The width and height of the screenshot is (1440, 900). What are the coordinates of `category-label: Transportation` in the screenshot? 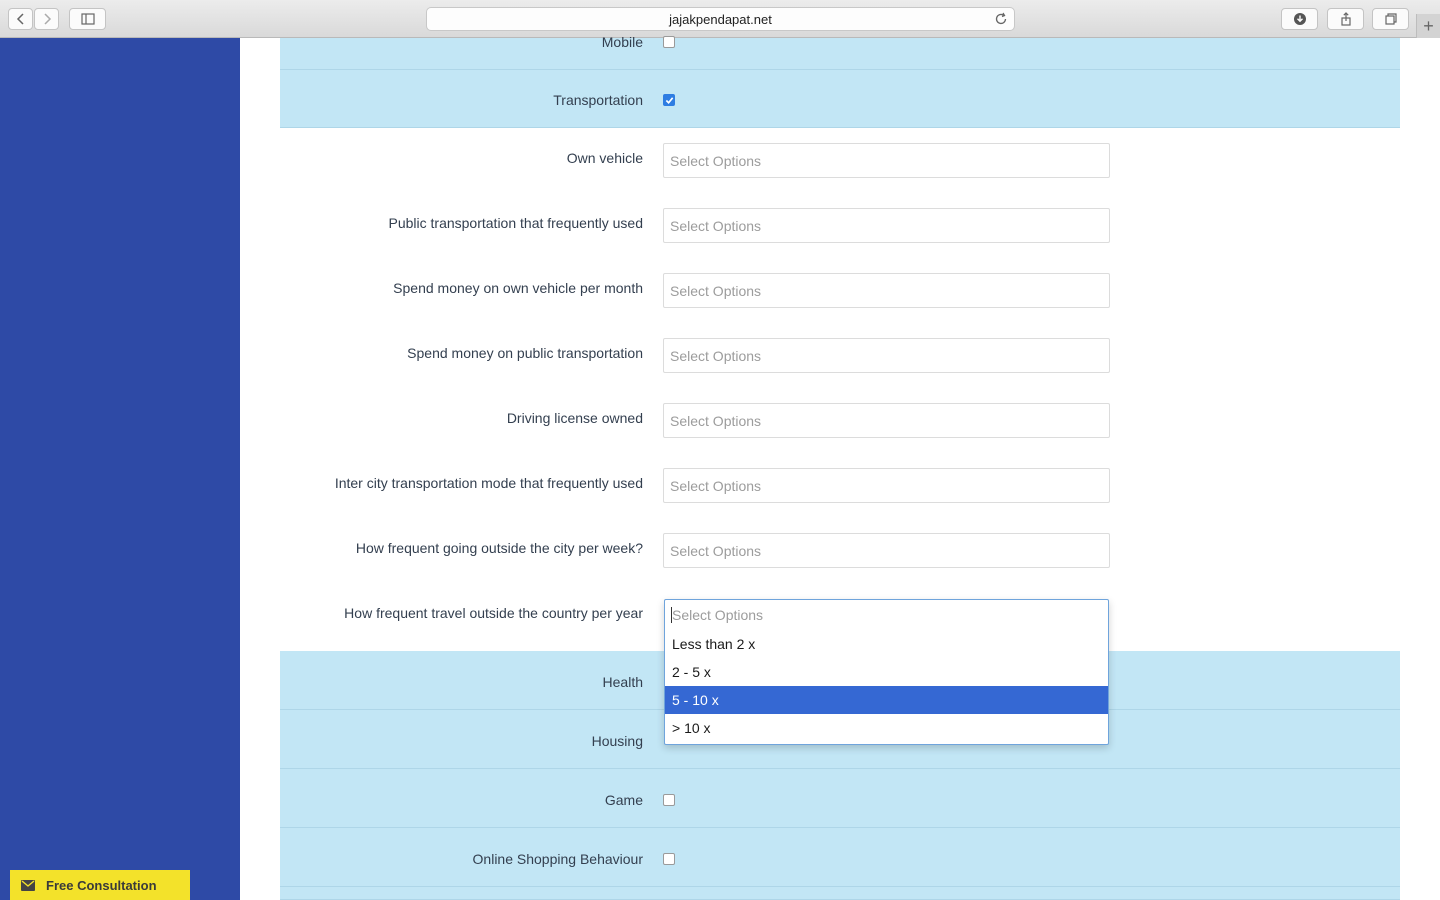 It's located at (598, 100).